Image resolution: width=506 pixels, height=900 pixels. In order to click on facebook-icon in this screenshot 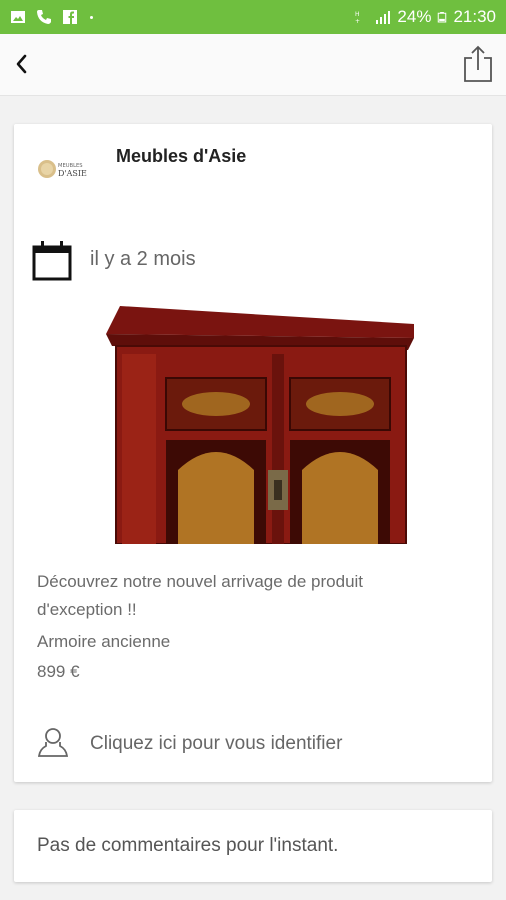, I will do `click(70, 17)`.